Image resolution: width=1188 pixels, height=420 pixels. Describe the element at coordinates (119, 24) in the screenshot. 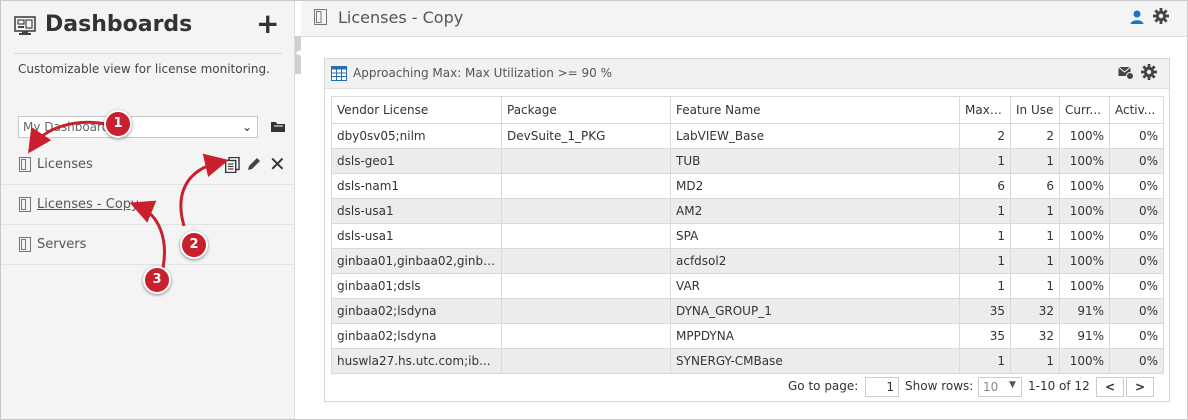

I see `sidebar-title: Dashboards` at that location.